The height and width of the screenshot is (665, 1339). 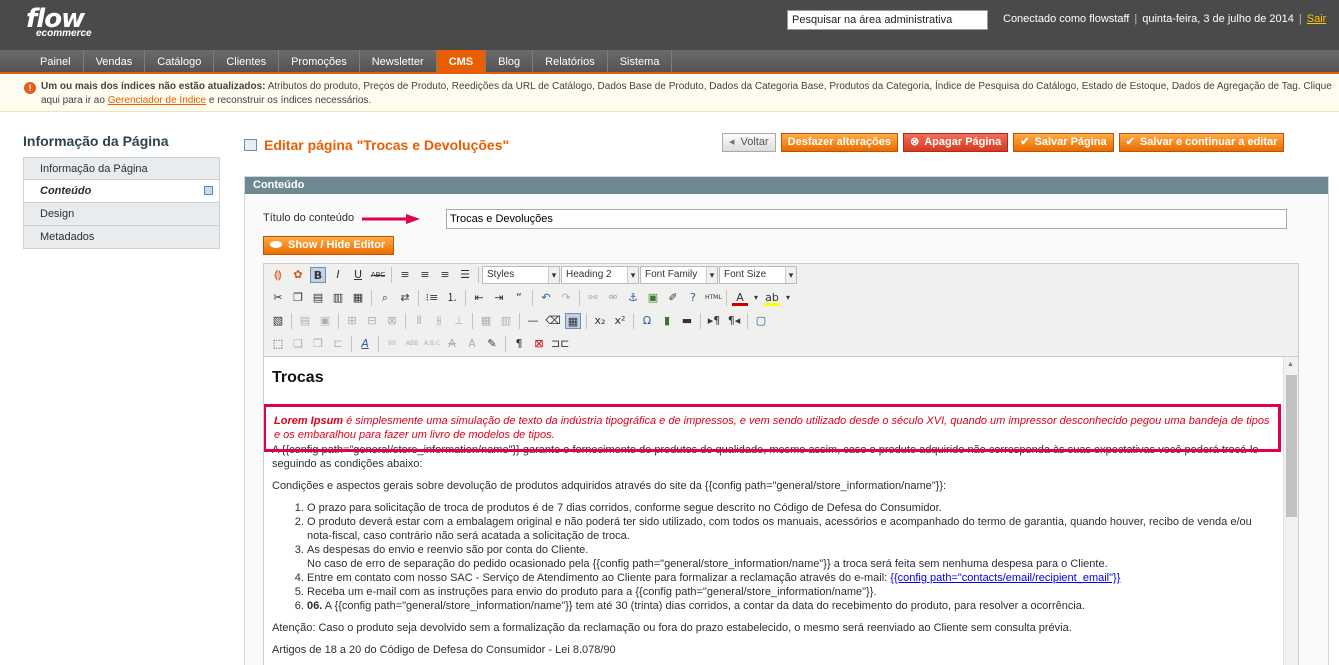 I want to click on underline-icon: U, so click(x=358, y=275).